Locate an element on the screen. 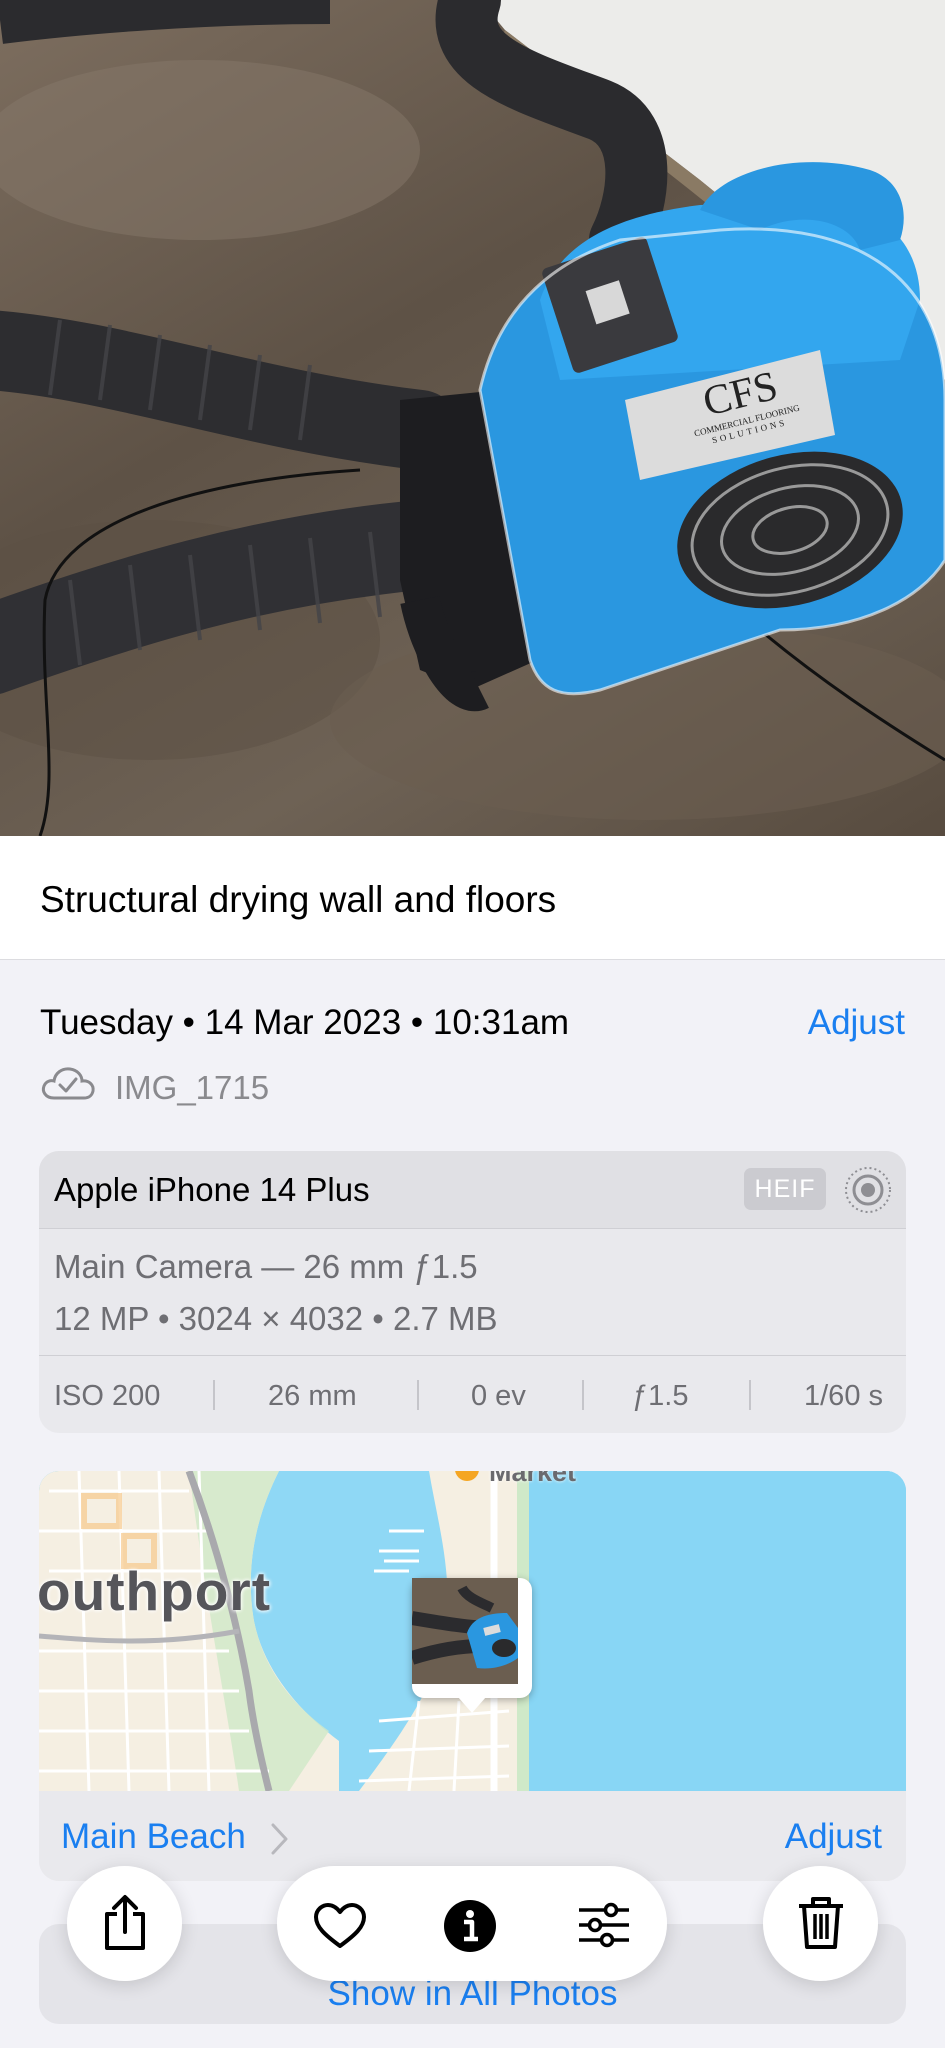 The image size is (945, 2048). toolbar-center-group is located at coordinates (472, 1923).